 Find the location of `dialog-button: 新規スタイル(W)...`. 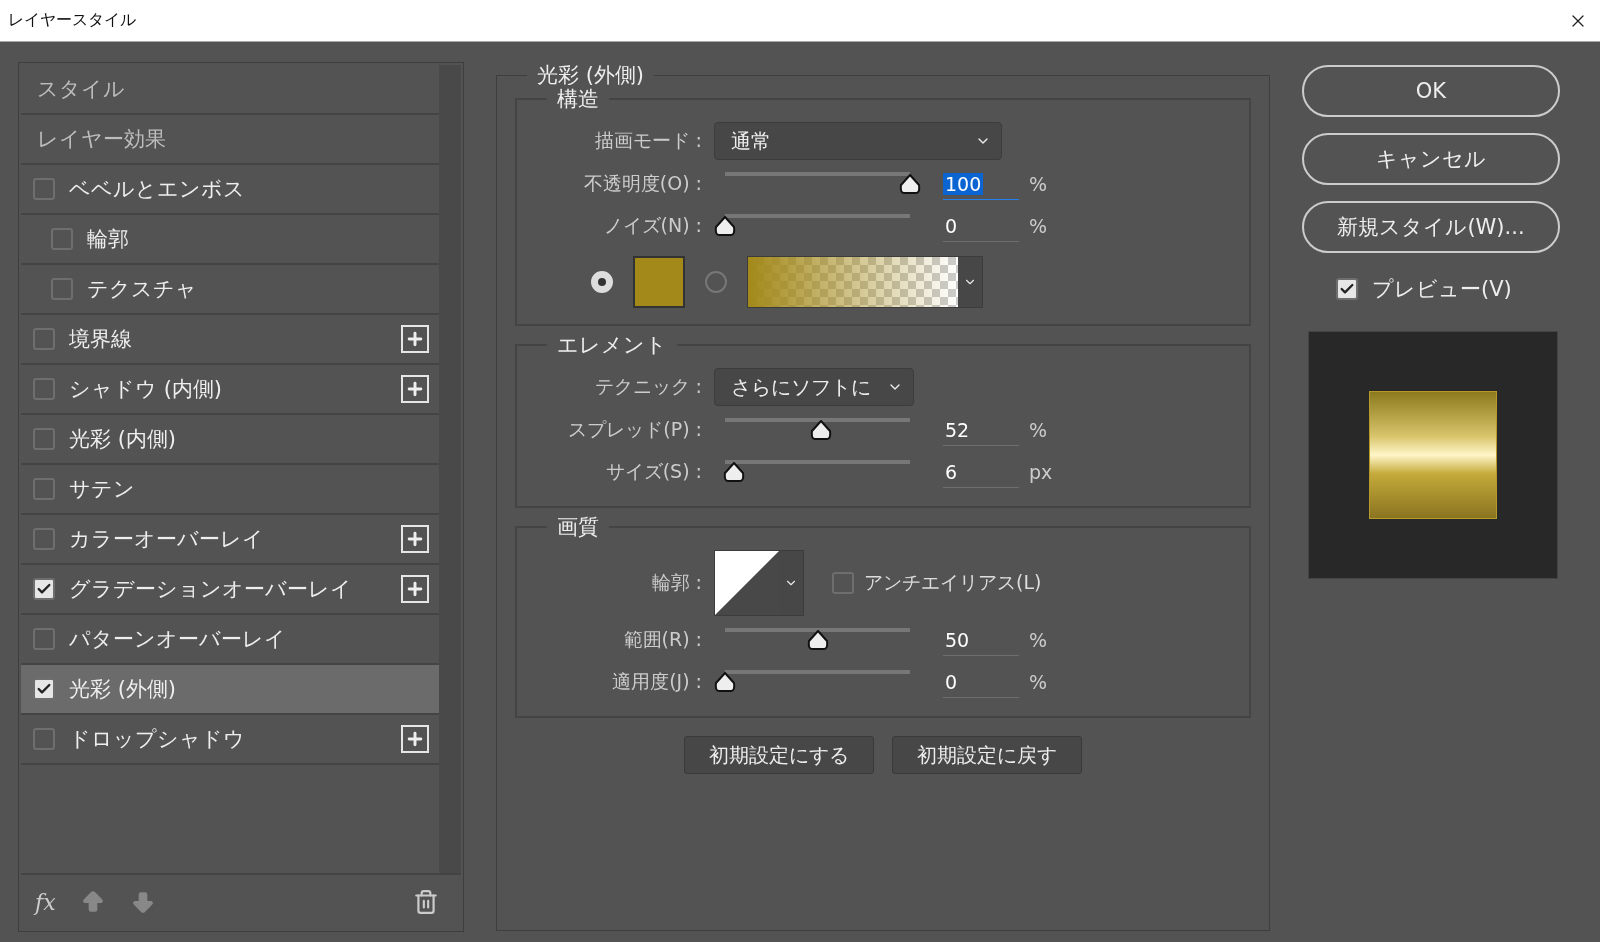

dialog-button: 新規スタイル(W)... is located at coordinates (1431, 227).